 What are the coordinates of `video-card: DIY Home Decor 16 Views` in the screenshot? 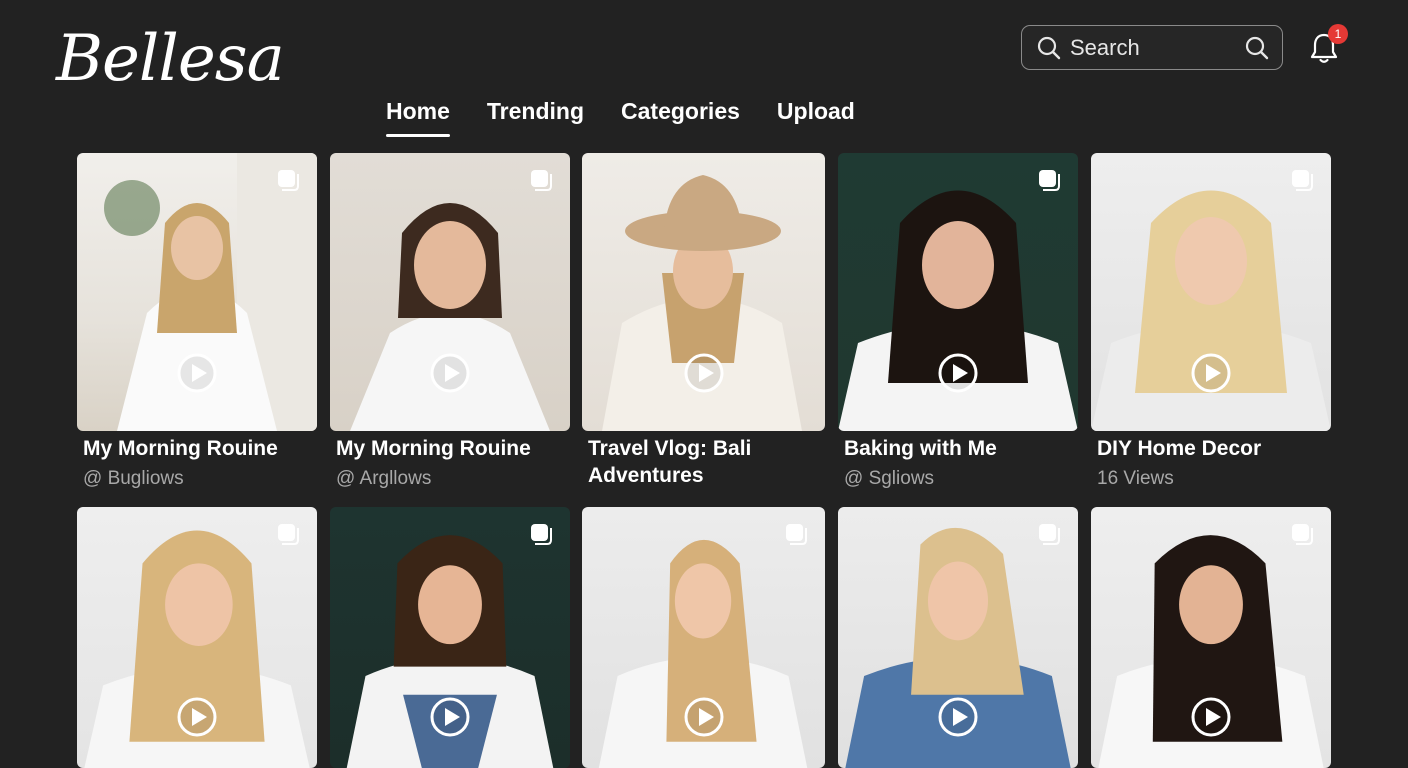 It's located at (1214, 321).